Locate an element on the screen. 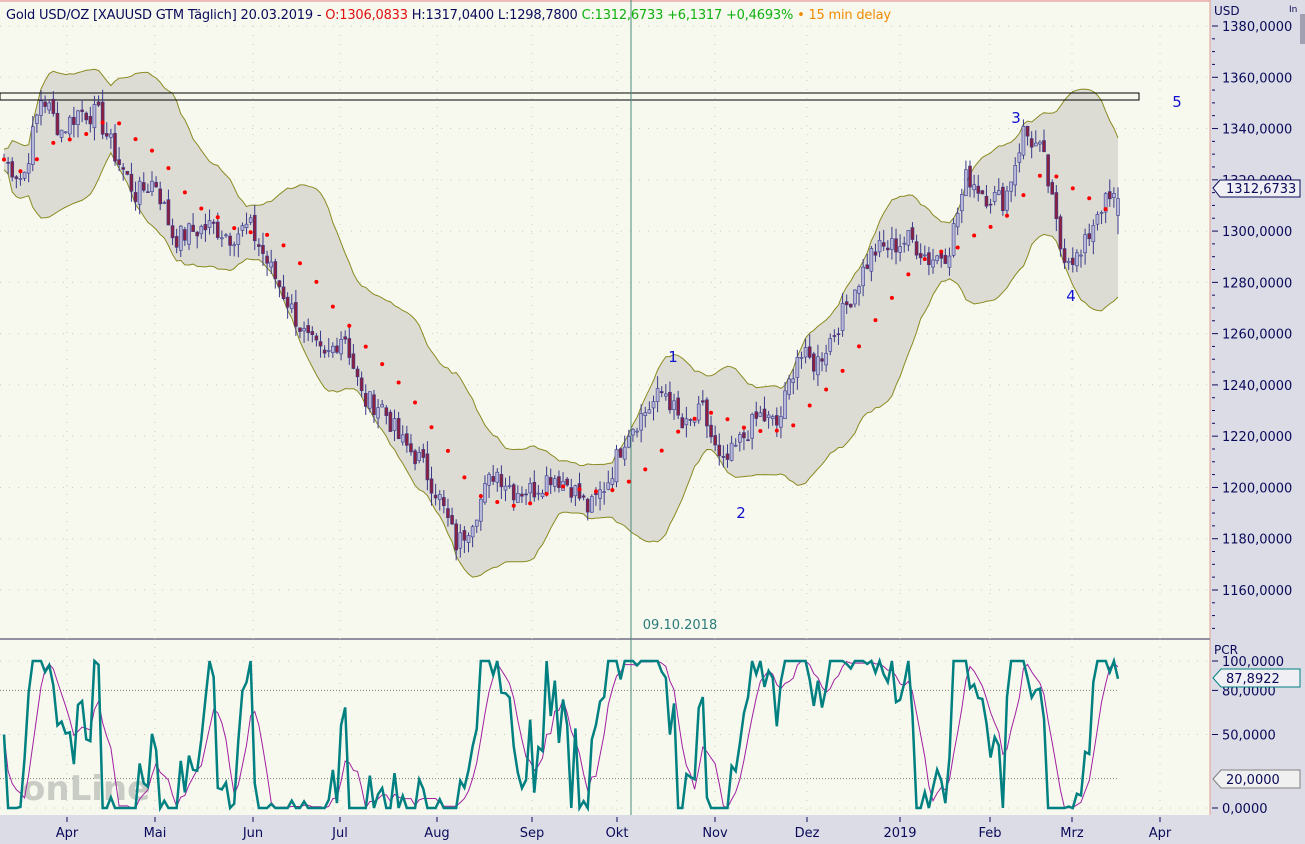  price-tick-label: 1200,0000 is located at coordinates (1257, 488).